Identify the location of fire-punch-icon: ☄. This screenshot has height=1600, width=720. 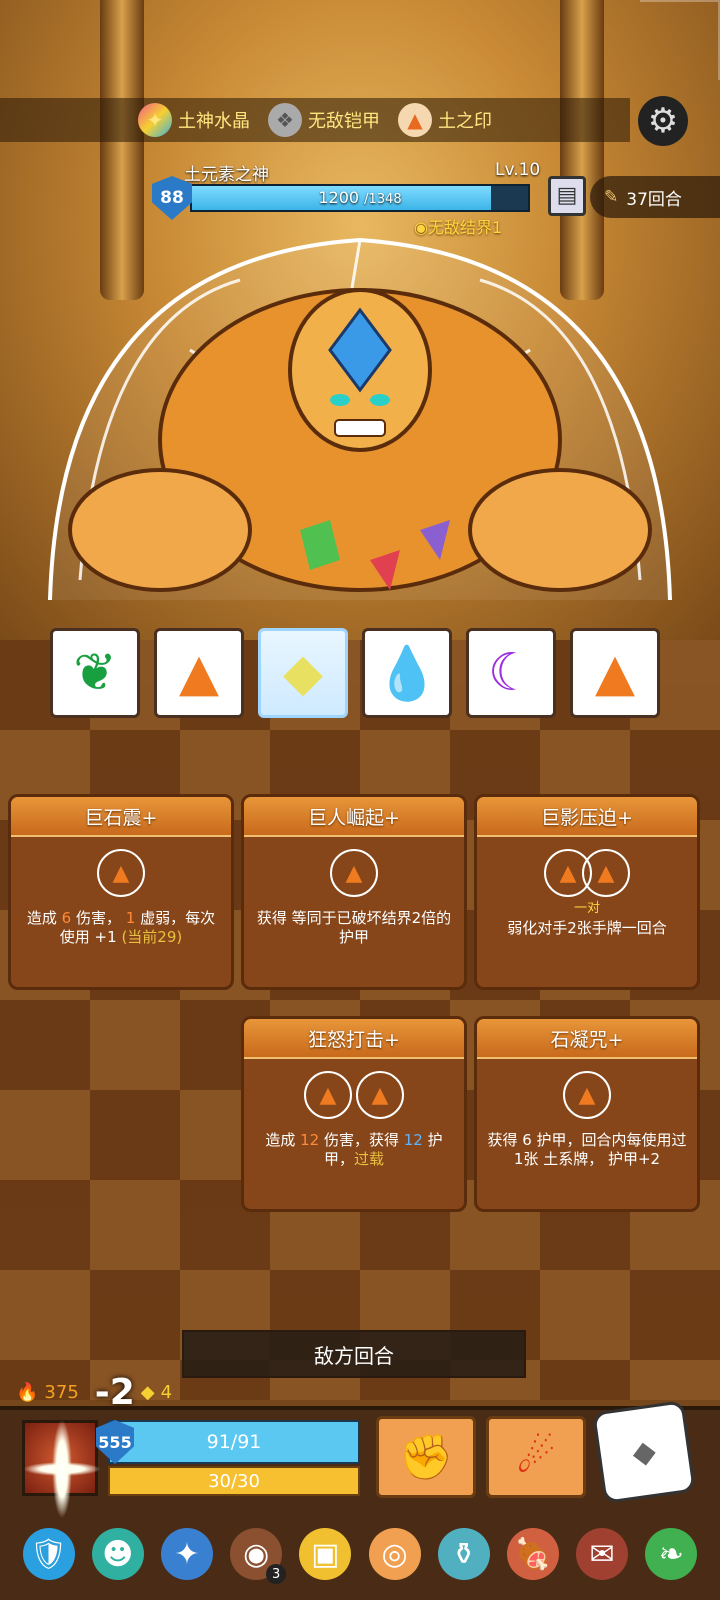
(536, 1457).